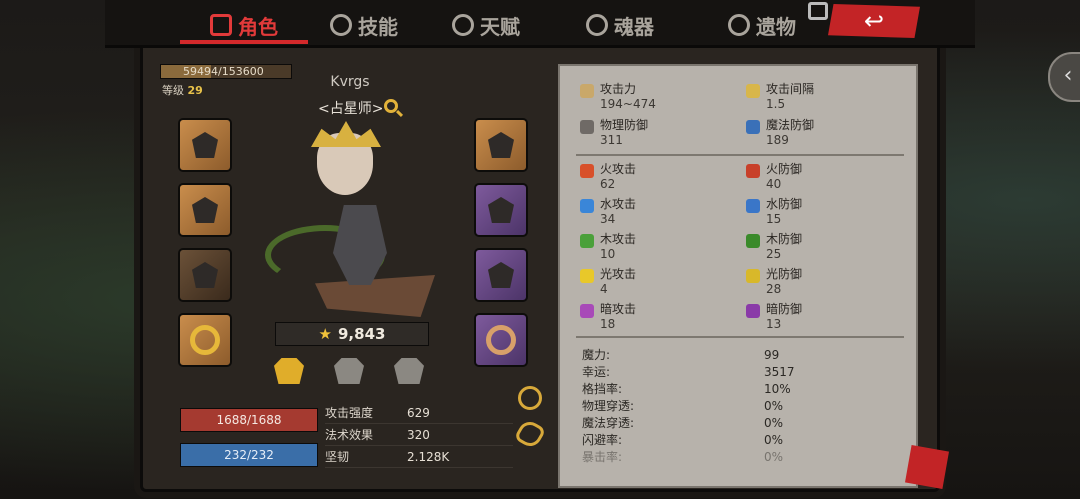 The height and width of the screenshot is (499, 1080). I want to click on misc-stat-label: 幸运:, so click(596, 372).